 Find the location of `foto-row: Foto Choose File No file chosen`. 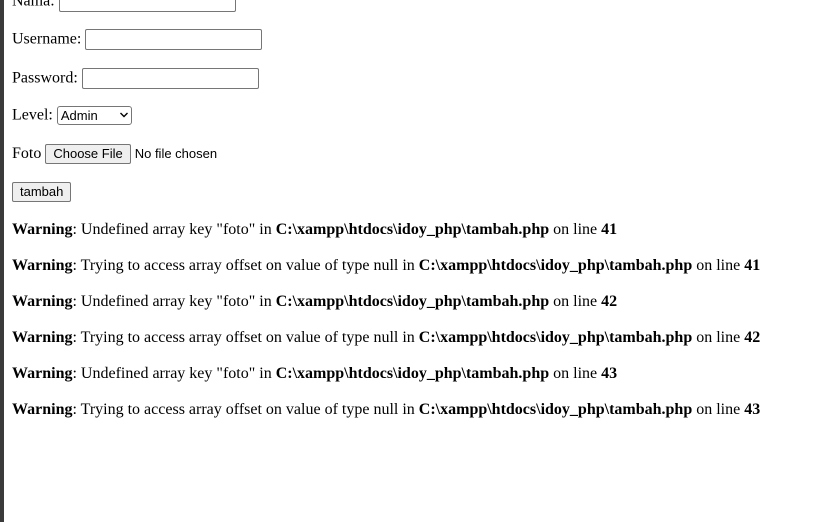

foto-row: Foto Choose File No file chosen is located at coordinates (114, 154).